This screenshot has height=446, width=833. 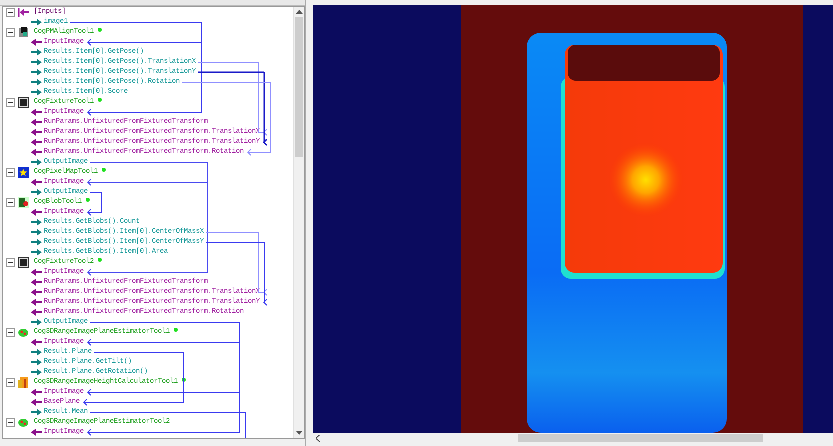 I want to click on scroll-left-button, so click(x=318, y=438).